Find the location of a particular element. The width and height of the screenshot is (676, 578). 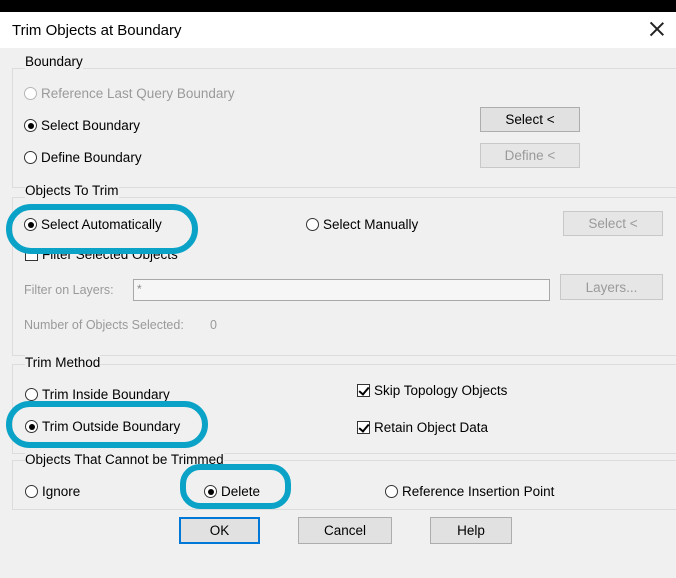

radio-label: Delete is located at coordinates (241, 491).